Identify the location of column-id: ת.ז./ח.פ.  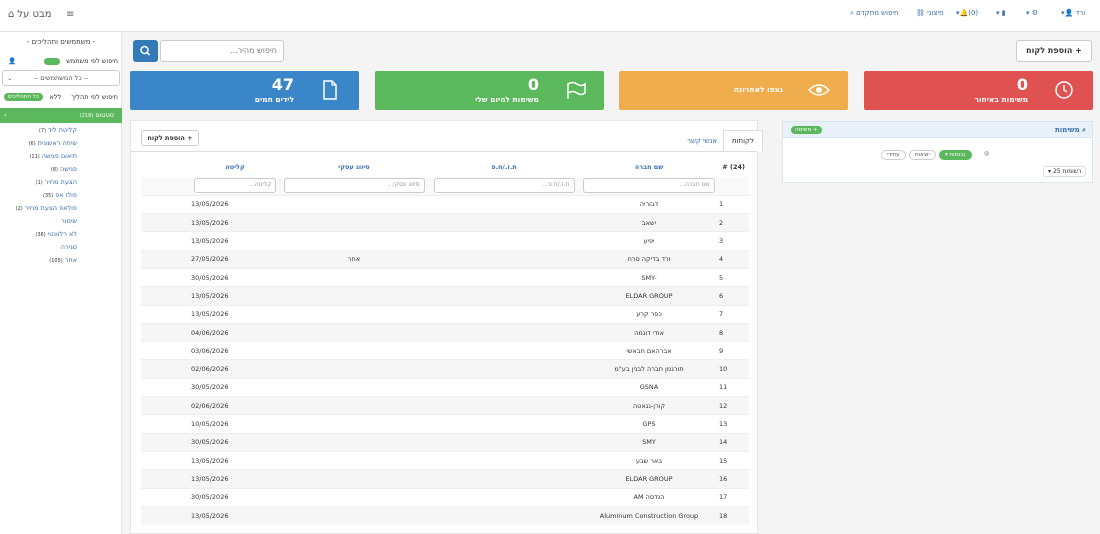
(504, 167).